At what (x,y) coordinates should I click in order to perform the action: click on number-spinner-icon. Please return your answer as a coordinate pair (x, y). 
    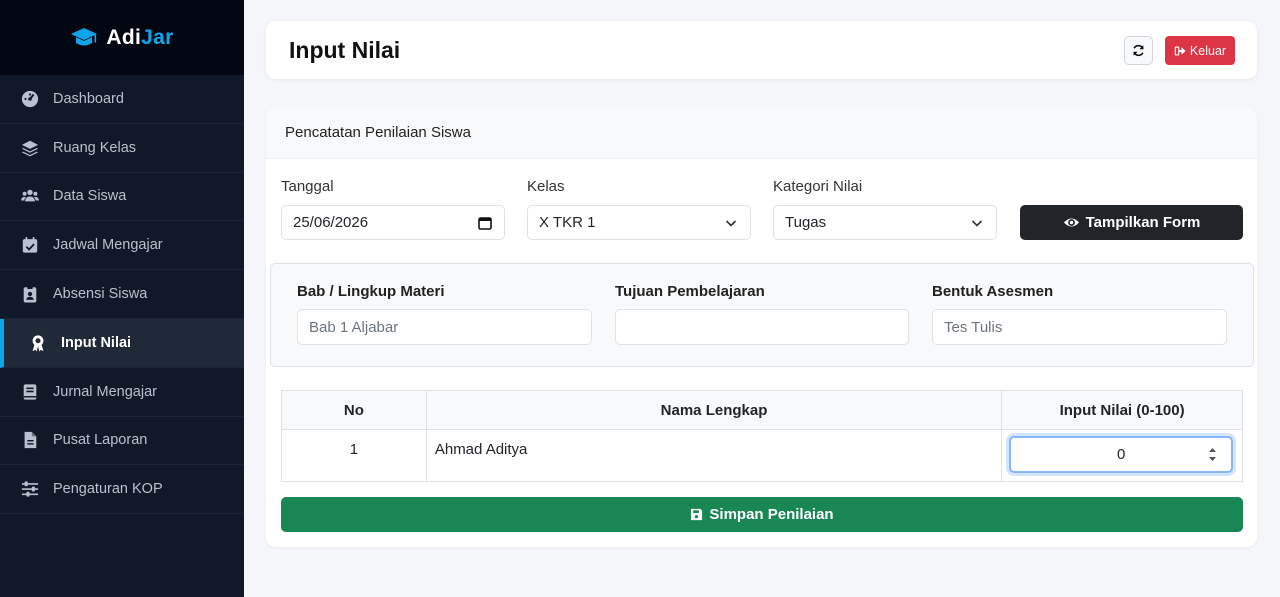
    Looking at the image, I should click on (1212, 454).